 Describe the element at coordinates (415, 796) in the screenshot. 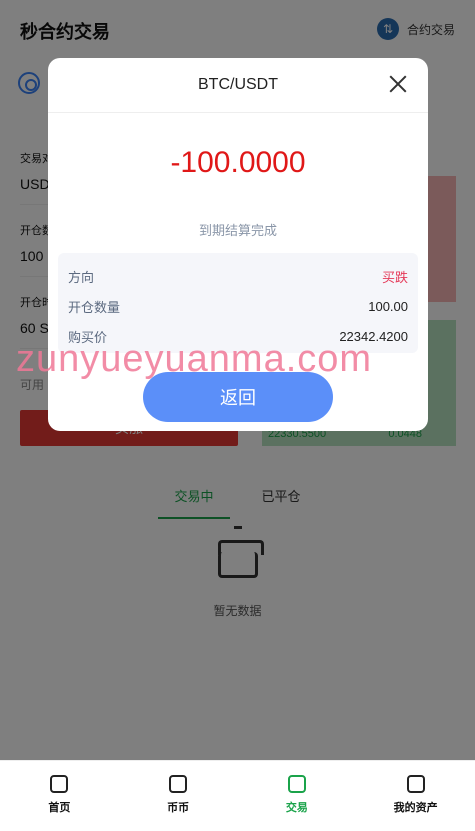

I see `tab-assets: 我的资产` at that location.